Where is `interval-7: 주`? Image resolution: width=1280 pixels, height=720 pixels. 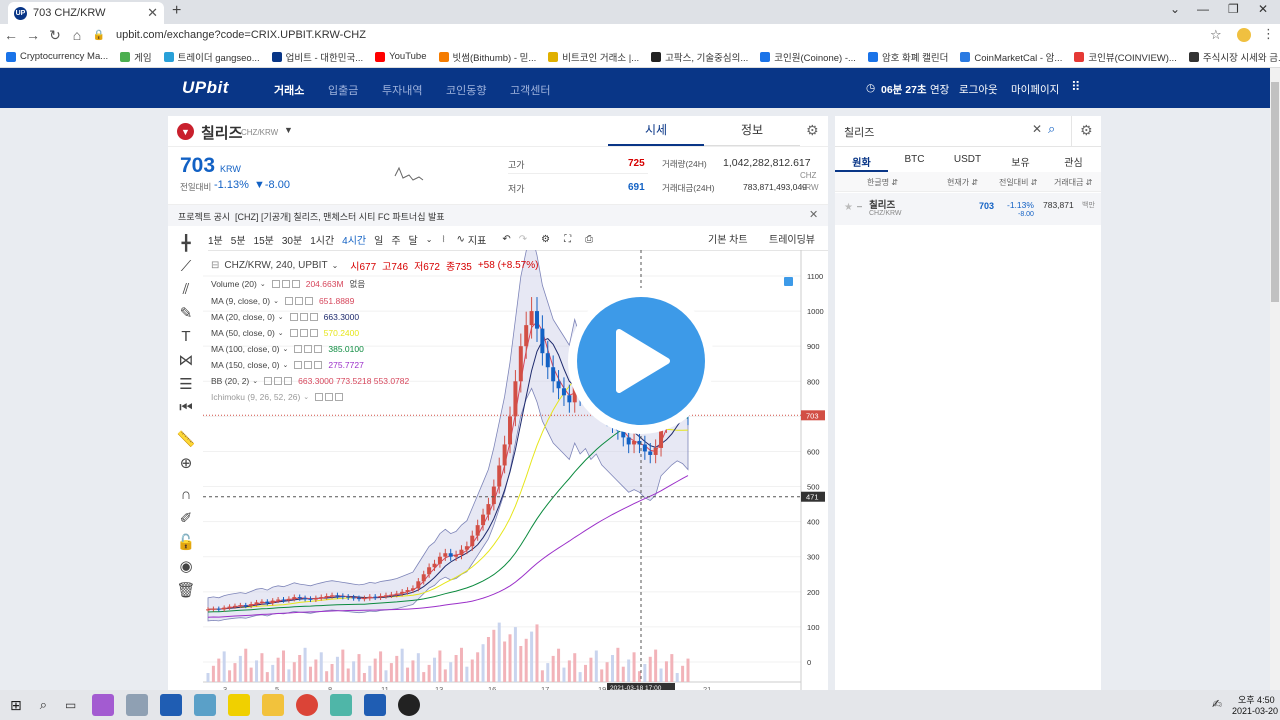 interval-7: 주 is located at coordinates (395, 239).